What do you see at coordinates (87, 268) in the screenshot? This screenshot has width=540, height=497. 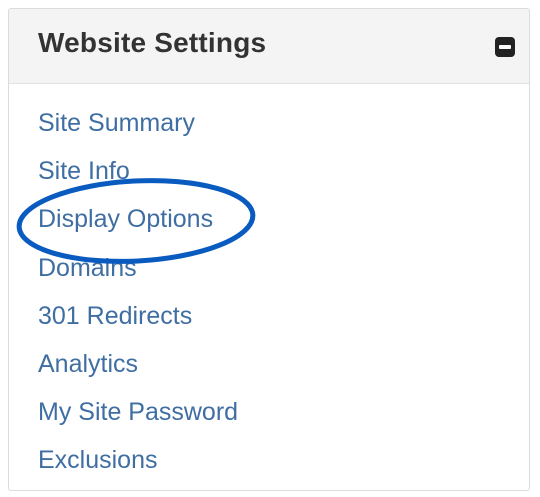 I see `link-domains: Domains` at bounding box center [87, 268].